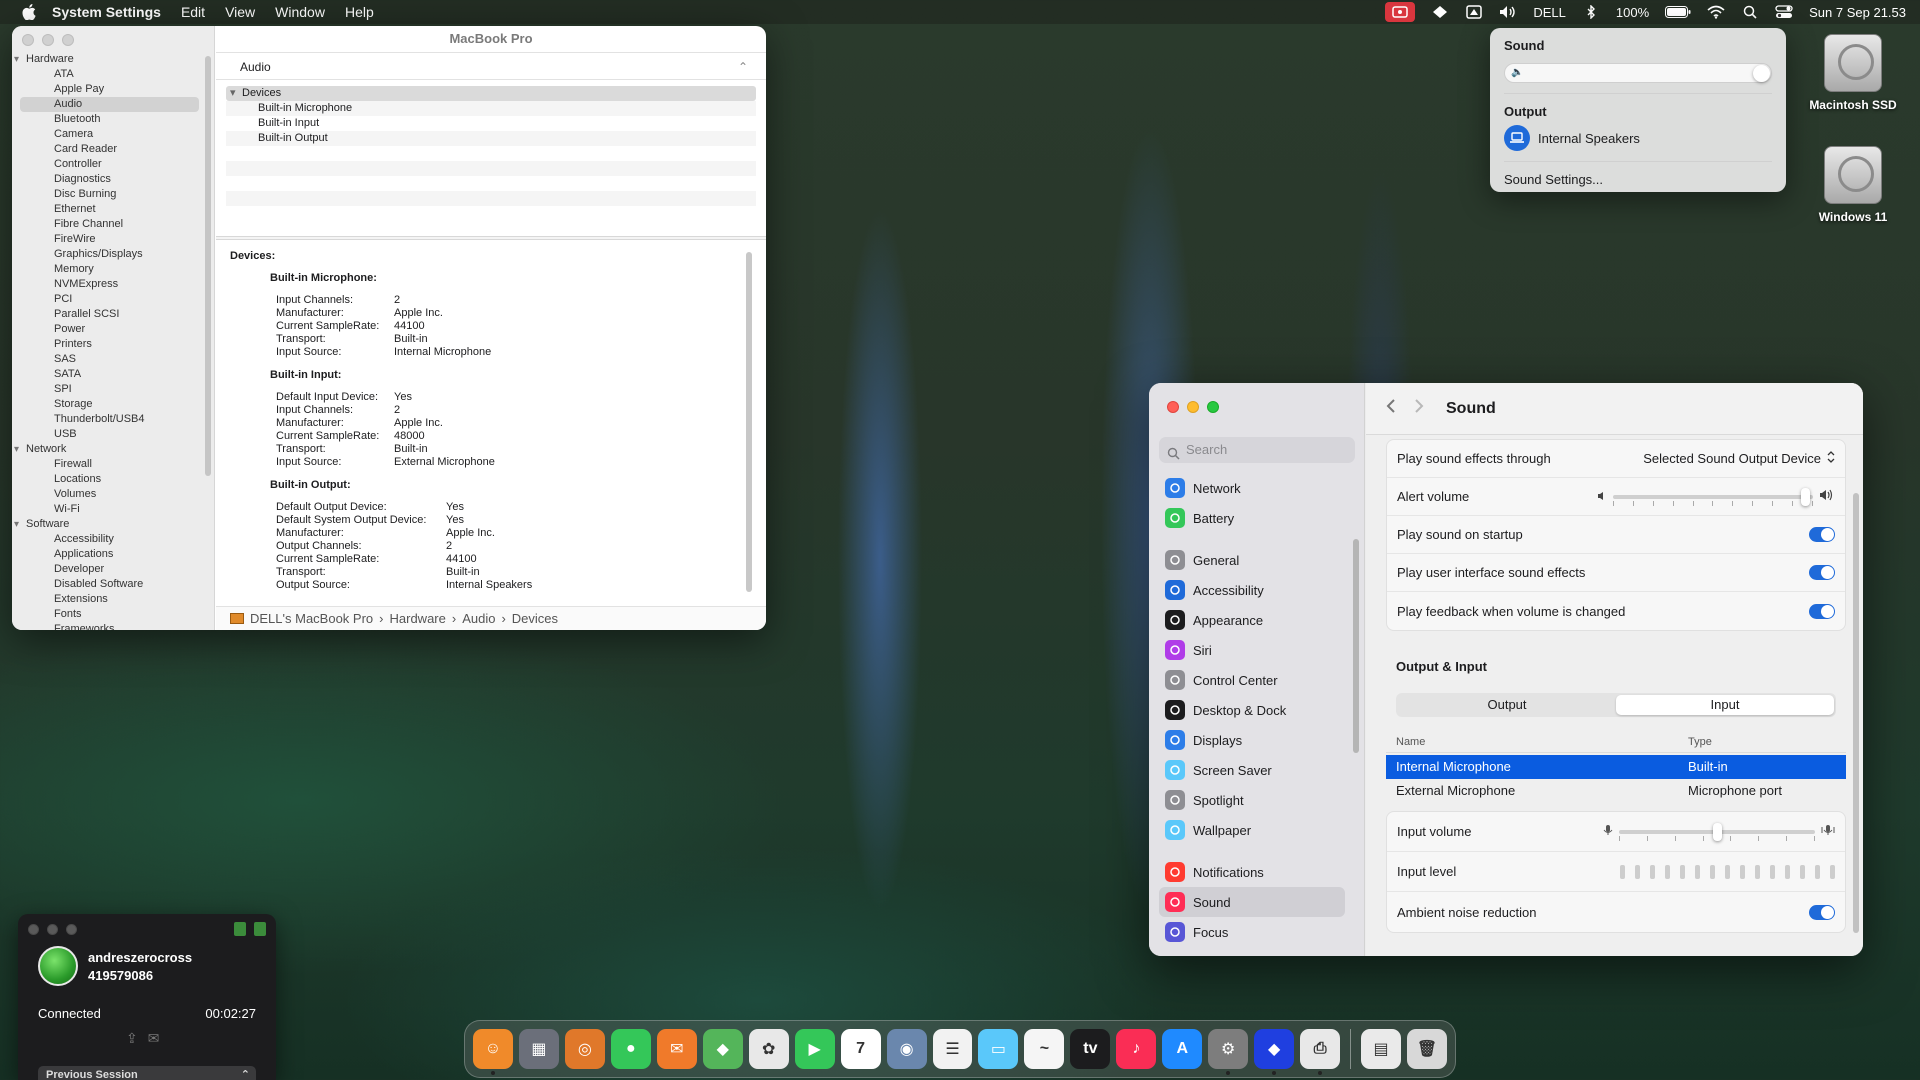 This screenshot has width=1920, height=1080. Describe the element at coordinates (1549, 12) in the screenshot. I see `user-name-label: DELL` at that location.